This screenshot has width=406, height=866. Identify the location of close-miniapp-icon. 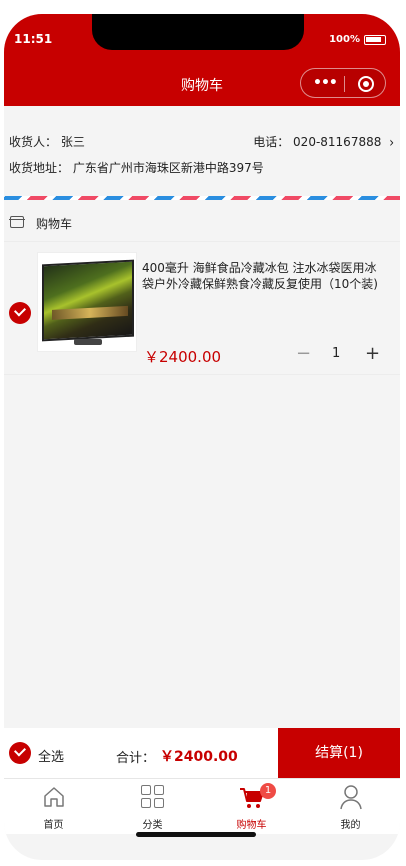
(366, 84).